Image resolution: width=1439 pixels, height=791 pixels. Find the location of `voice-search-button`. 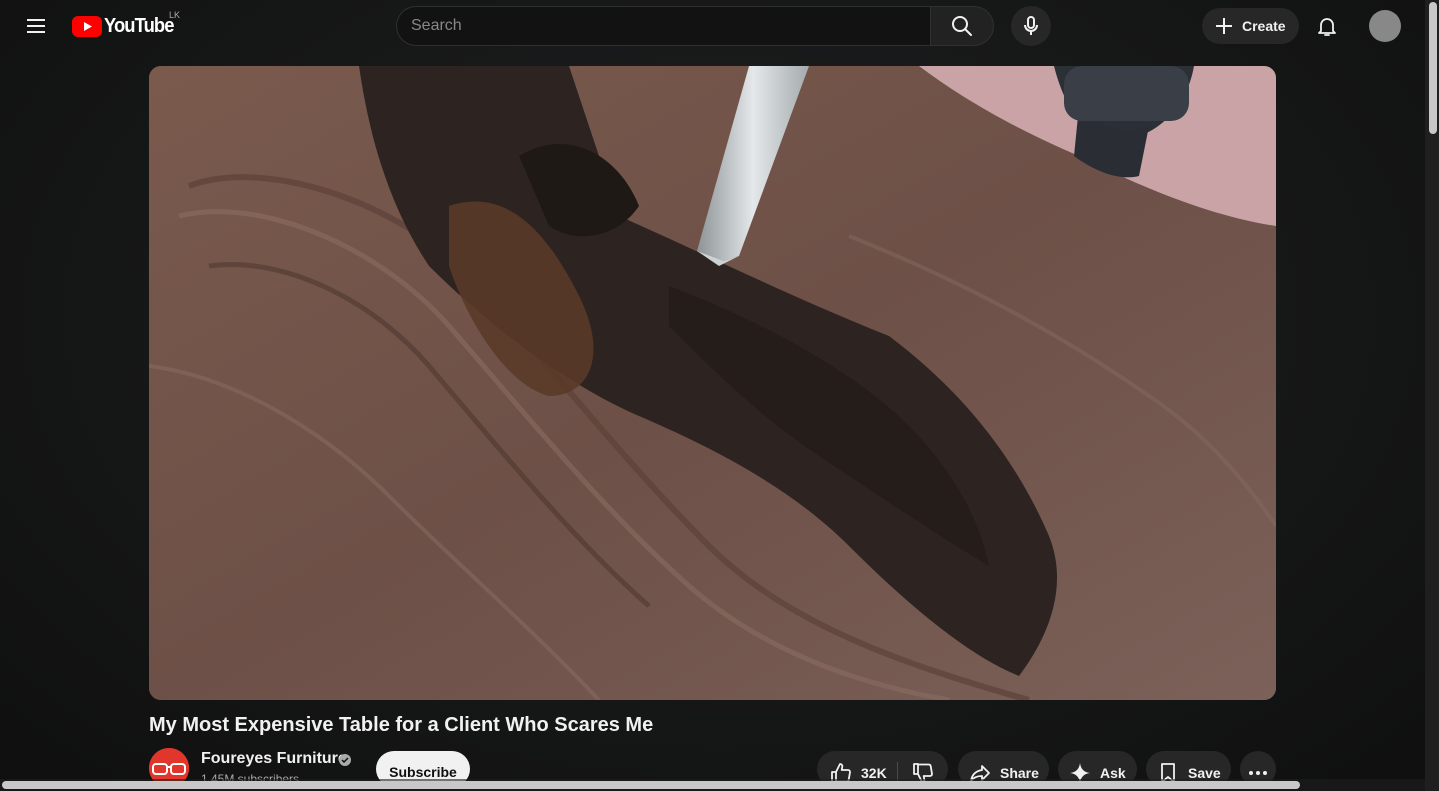

voice-search-button is located at coordinates (1031, 26).